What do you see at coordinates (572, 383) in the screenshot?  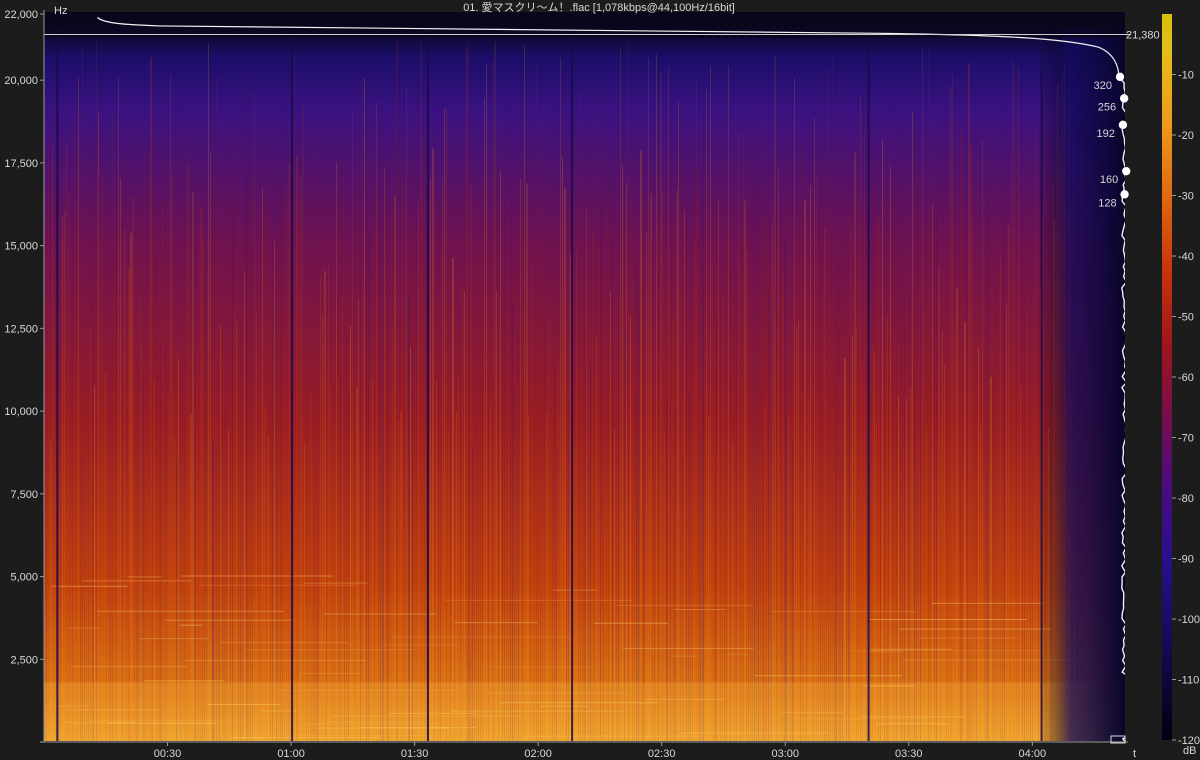 I see `quiet-line` at bounding box center [572, 383].